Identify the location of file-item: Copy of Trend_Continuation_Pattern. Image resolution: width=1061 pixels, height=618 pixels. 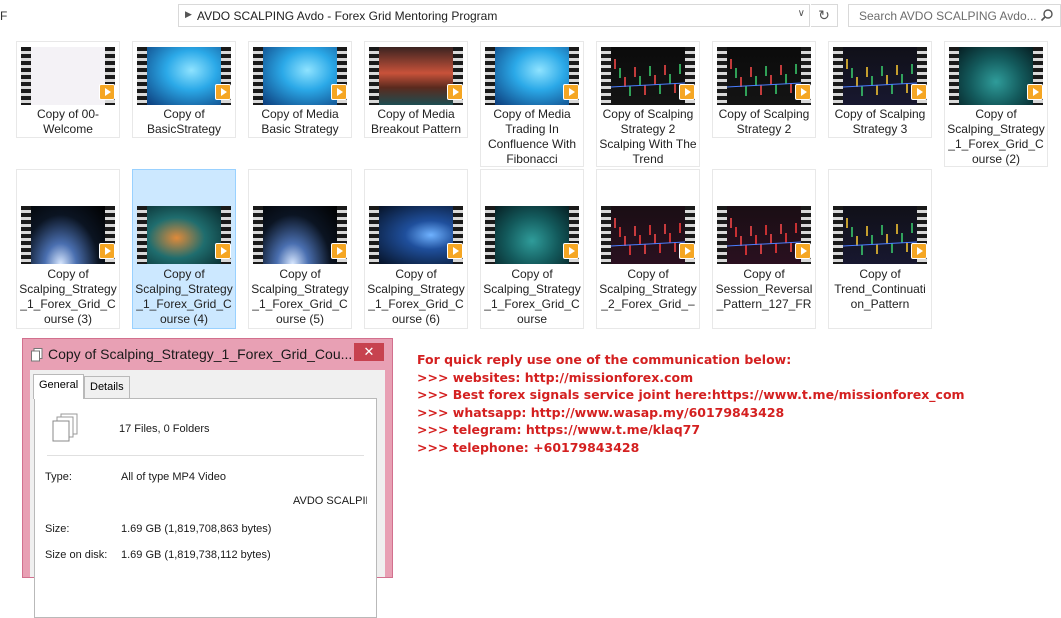
(880, 249).